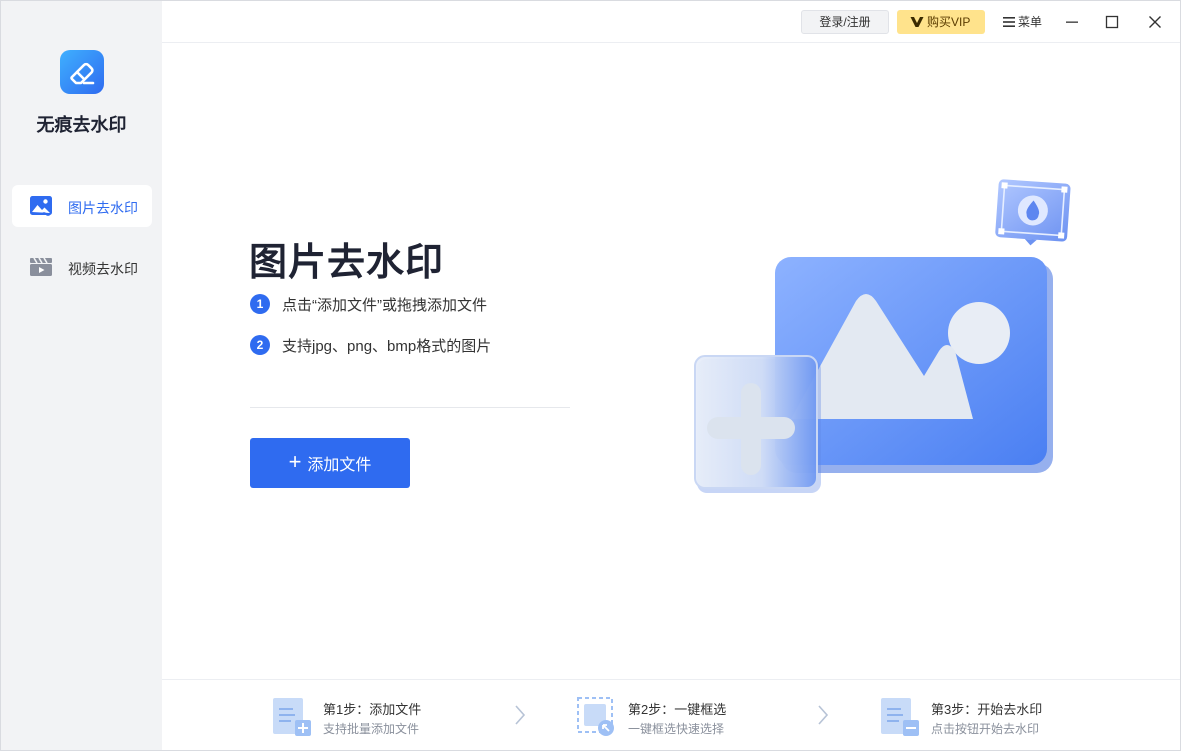 This screenshot has width=1181, height=751. I want to click on step-number-badge: 2, so click(260, 345).